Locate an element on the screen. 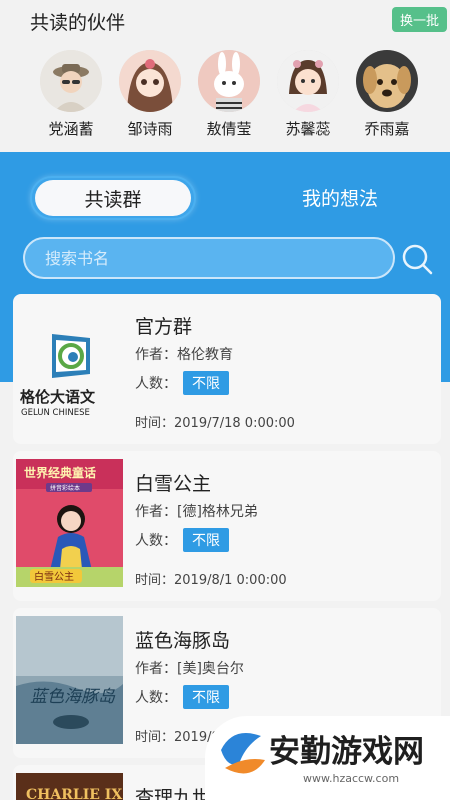 The height and width of the screenshot is (800, 450). watermark-url: www.hzaccw.com is located at coordinates (351, 778).